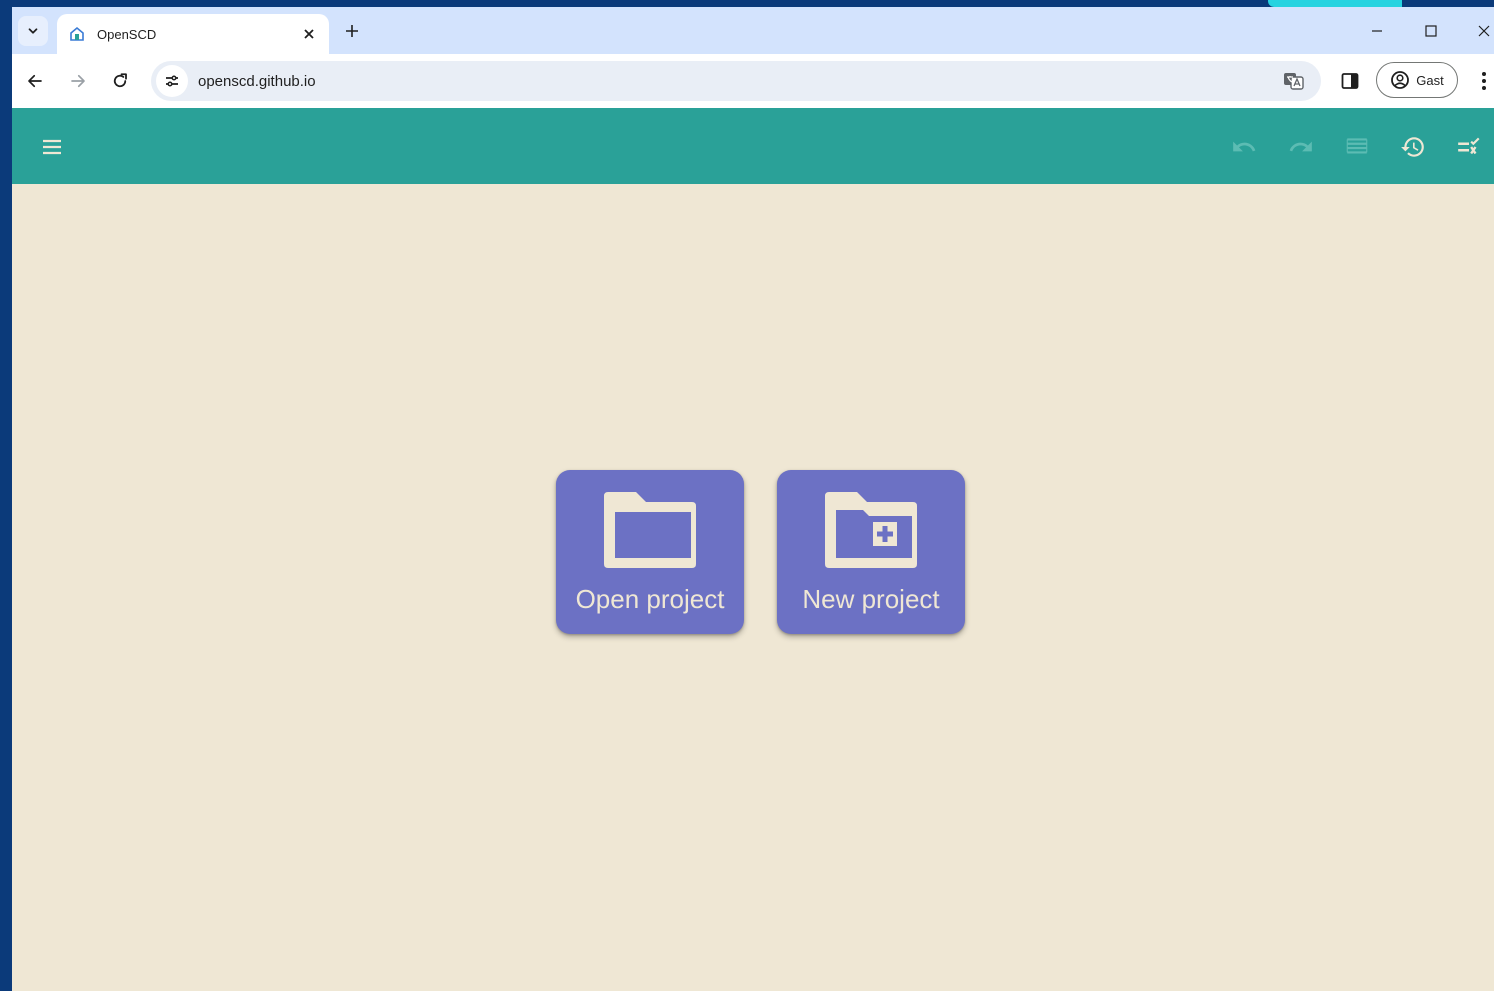 This screenshot has width=1494, height=991. Describe the element at coordinates (871, 530) in the screenshot. I see `create-new-folder-icon` at that location.